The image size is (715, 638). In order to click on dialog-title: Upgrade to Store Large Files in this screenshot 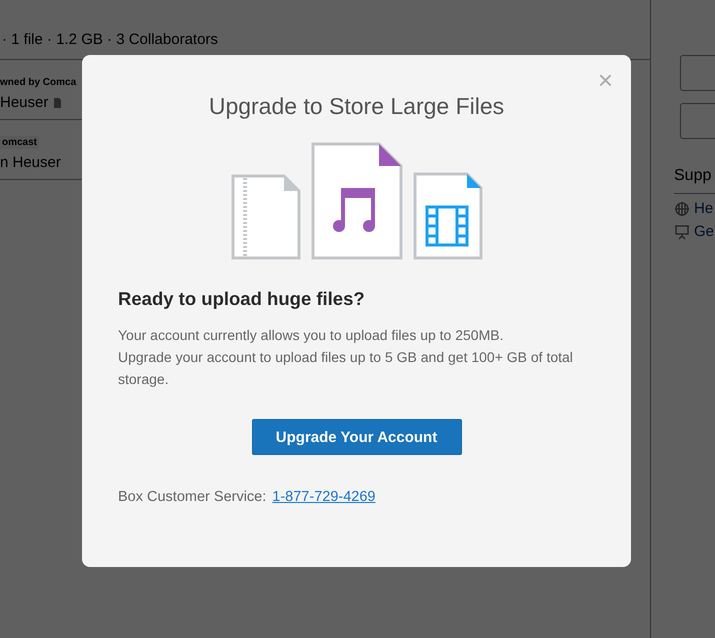, I will do `click(357, 106)`.